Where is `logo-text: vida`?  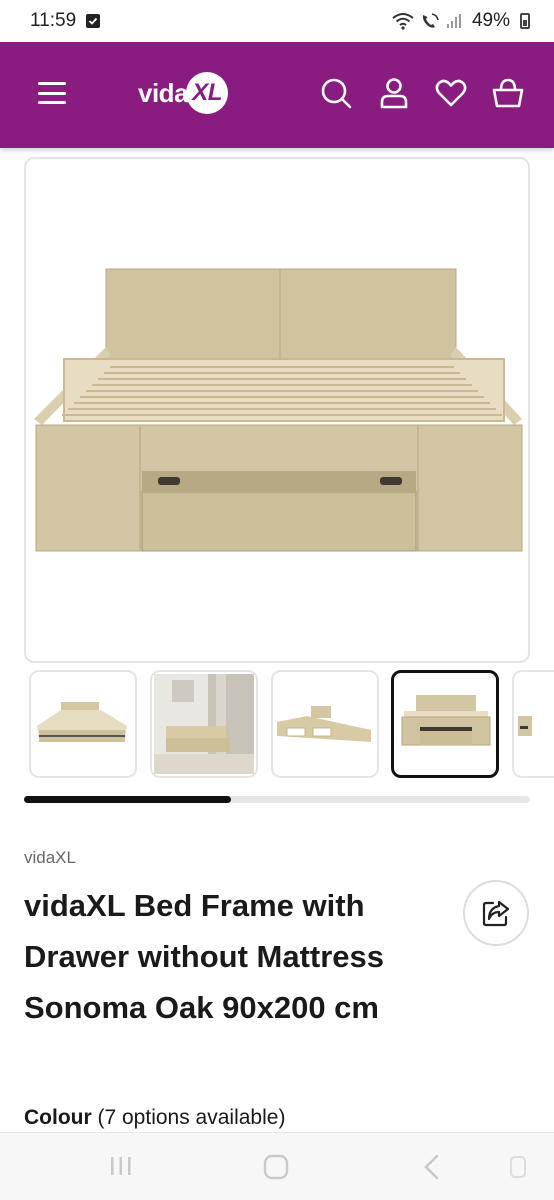
logo-text: vida is located at coordinates (163, 92).